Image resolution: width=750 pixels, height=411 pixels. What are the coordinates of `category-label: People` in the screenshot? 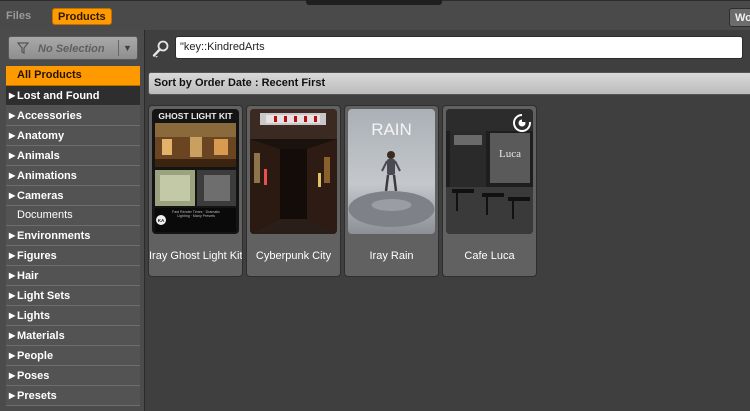 It's located at (35, 356).